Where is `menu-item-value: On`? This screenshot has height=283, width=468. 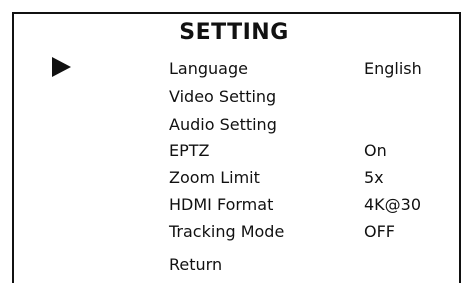
menu-item-value: On is located at coordinates (375, 150).